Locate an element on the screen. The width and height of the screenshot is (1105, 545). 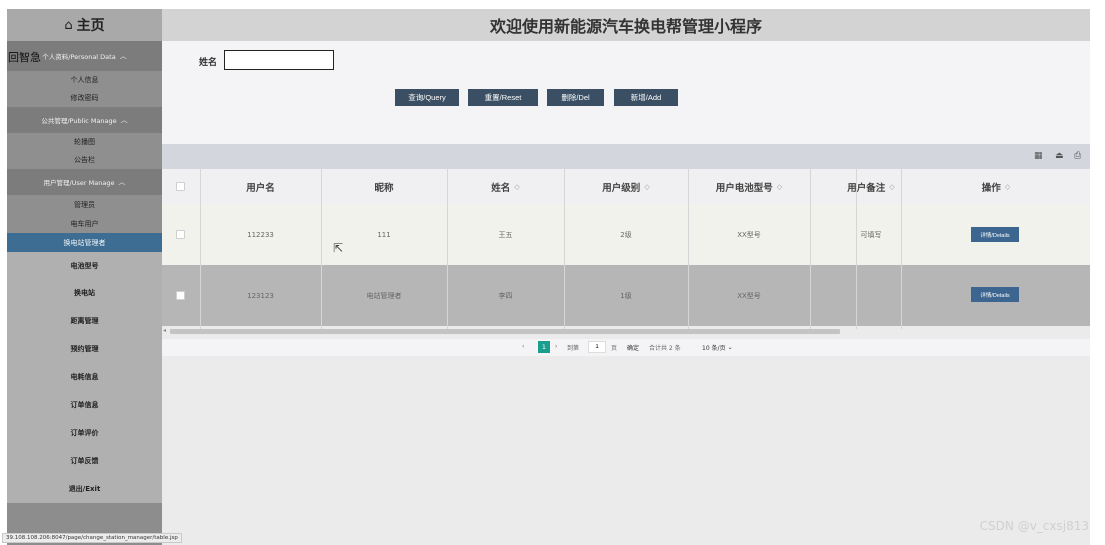
cell-username: 112233 is located at coordinates (260, 234).